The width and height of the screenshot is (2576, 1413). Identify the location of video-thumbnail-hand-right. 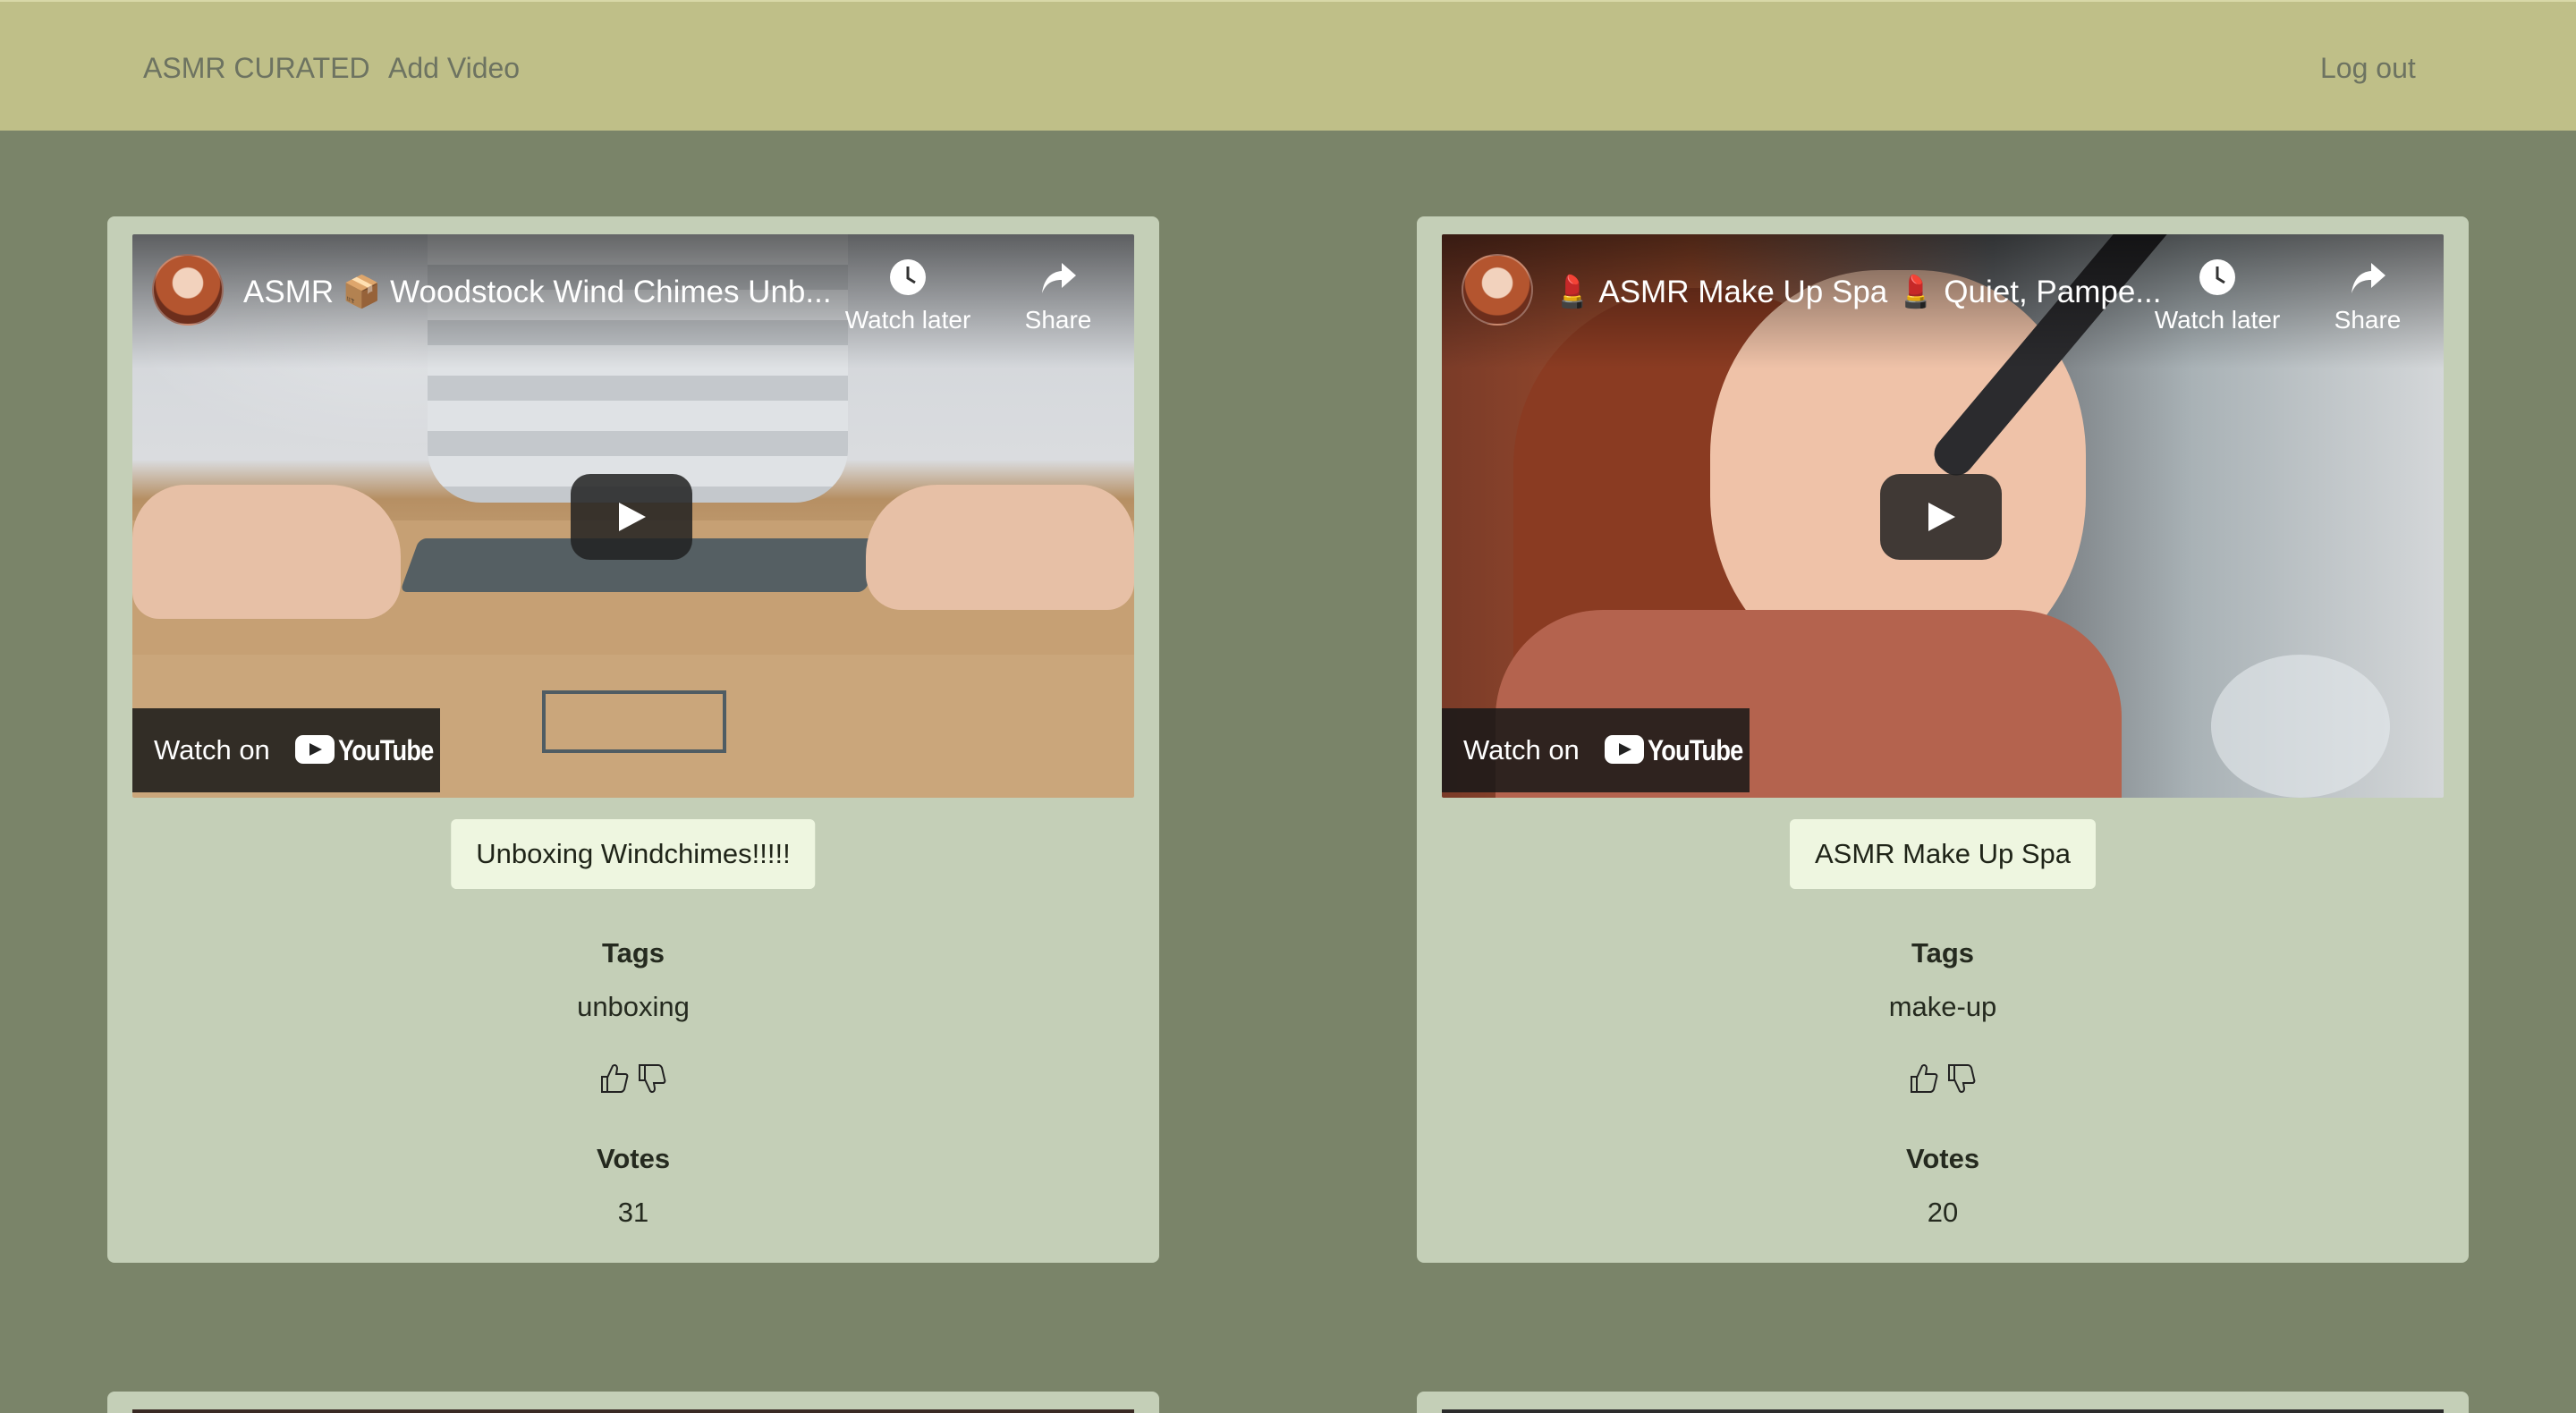
(1000, 547).